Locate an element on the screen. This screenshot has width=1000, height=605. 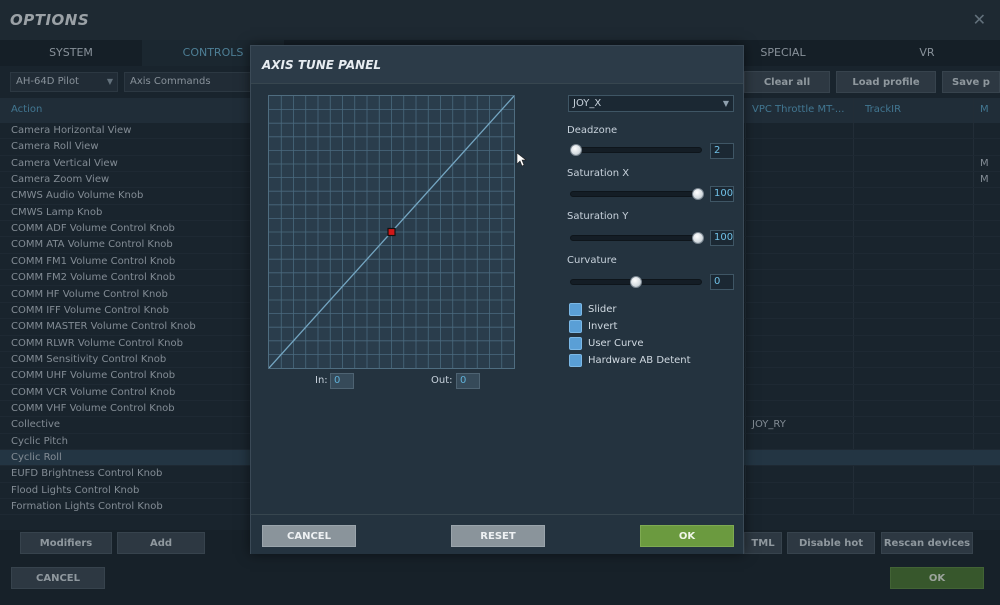
deadzone-slider-knob is located at coordinates (576, 150).